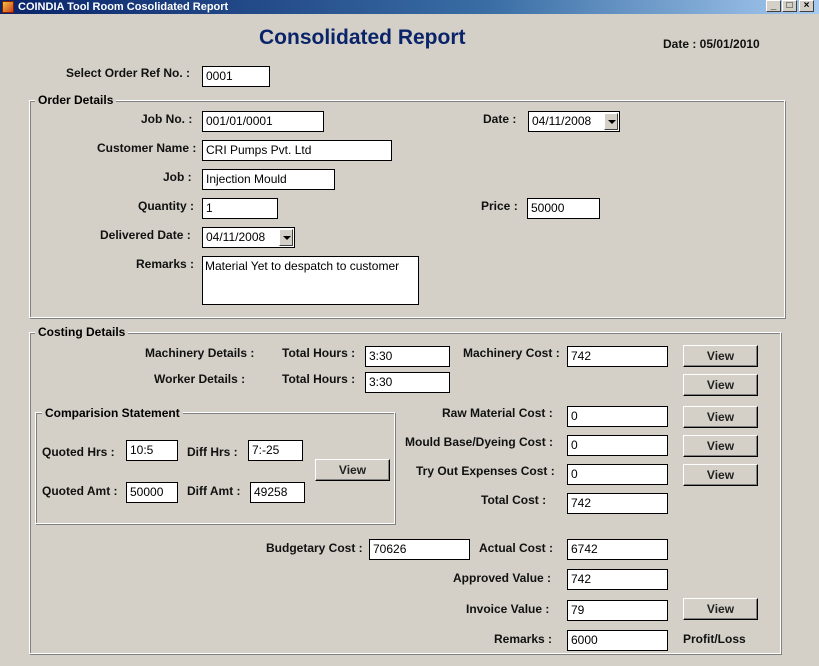 The height and width of the screenshot is (666, 819). I want to click on quoted-hrs-field: 10:5, so click(152, 450).